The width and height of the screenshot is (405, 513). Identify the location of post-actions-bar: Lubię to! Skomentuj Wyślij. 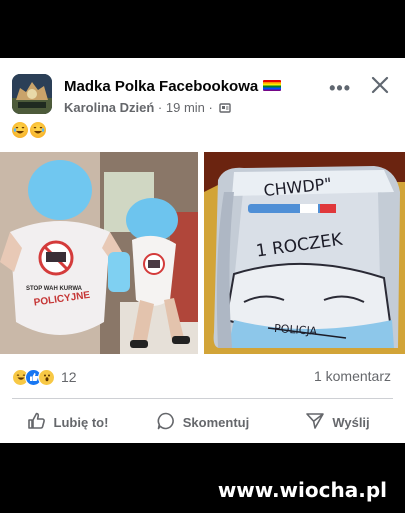
(202, 422).